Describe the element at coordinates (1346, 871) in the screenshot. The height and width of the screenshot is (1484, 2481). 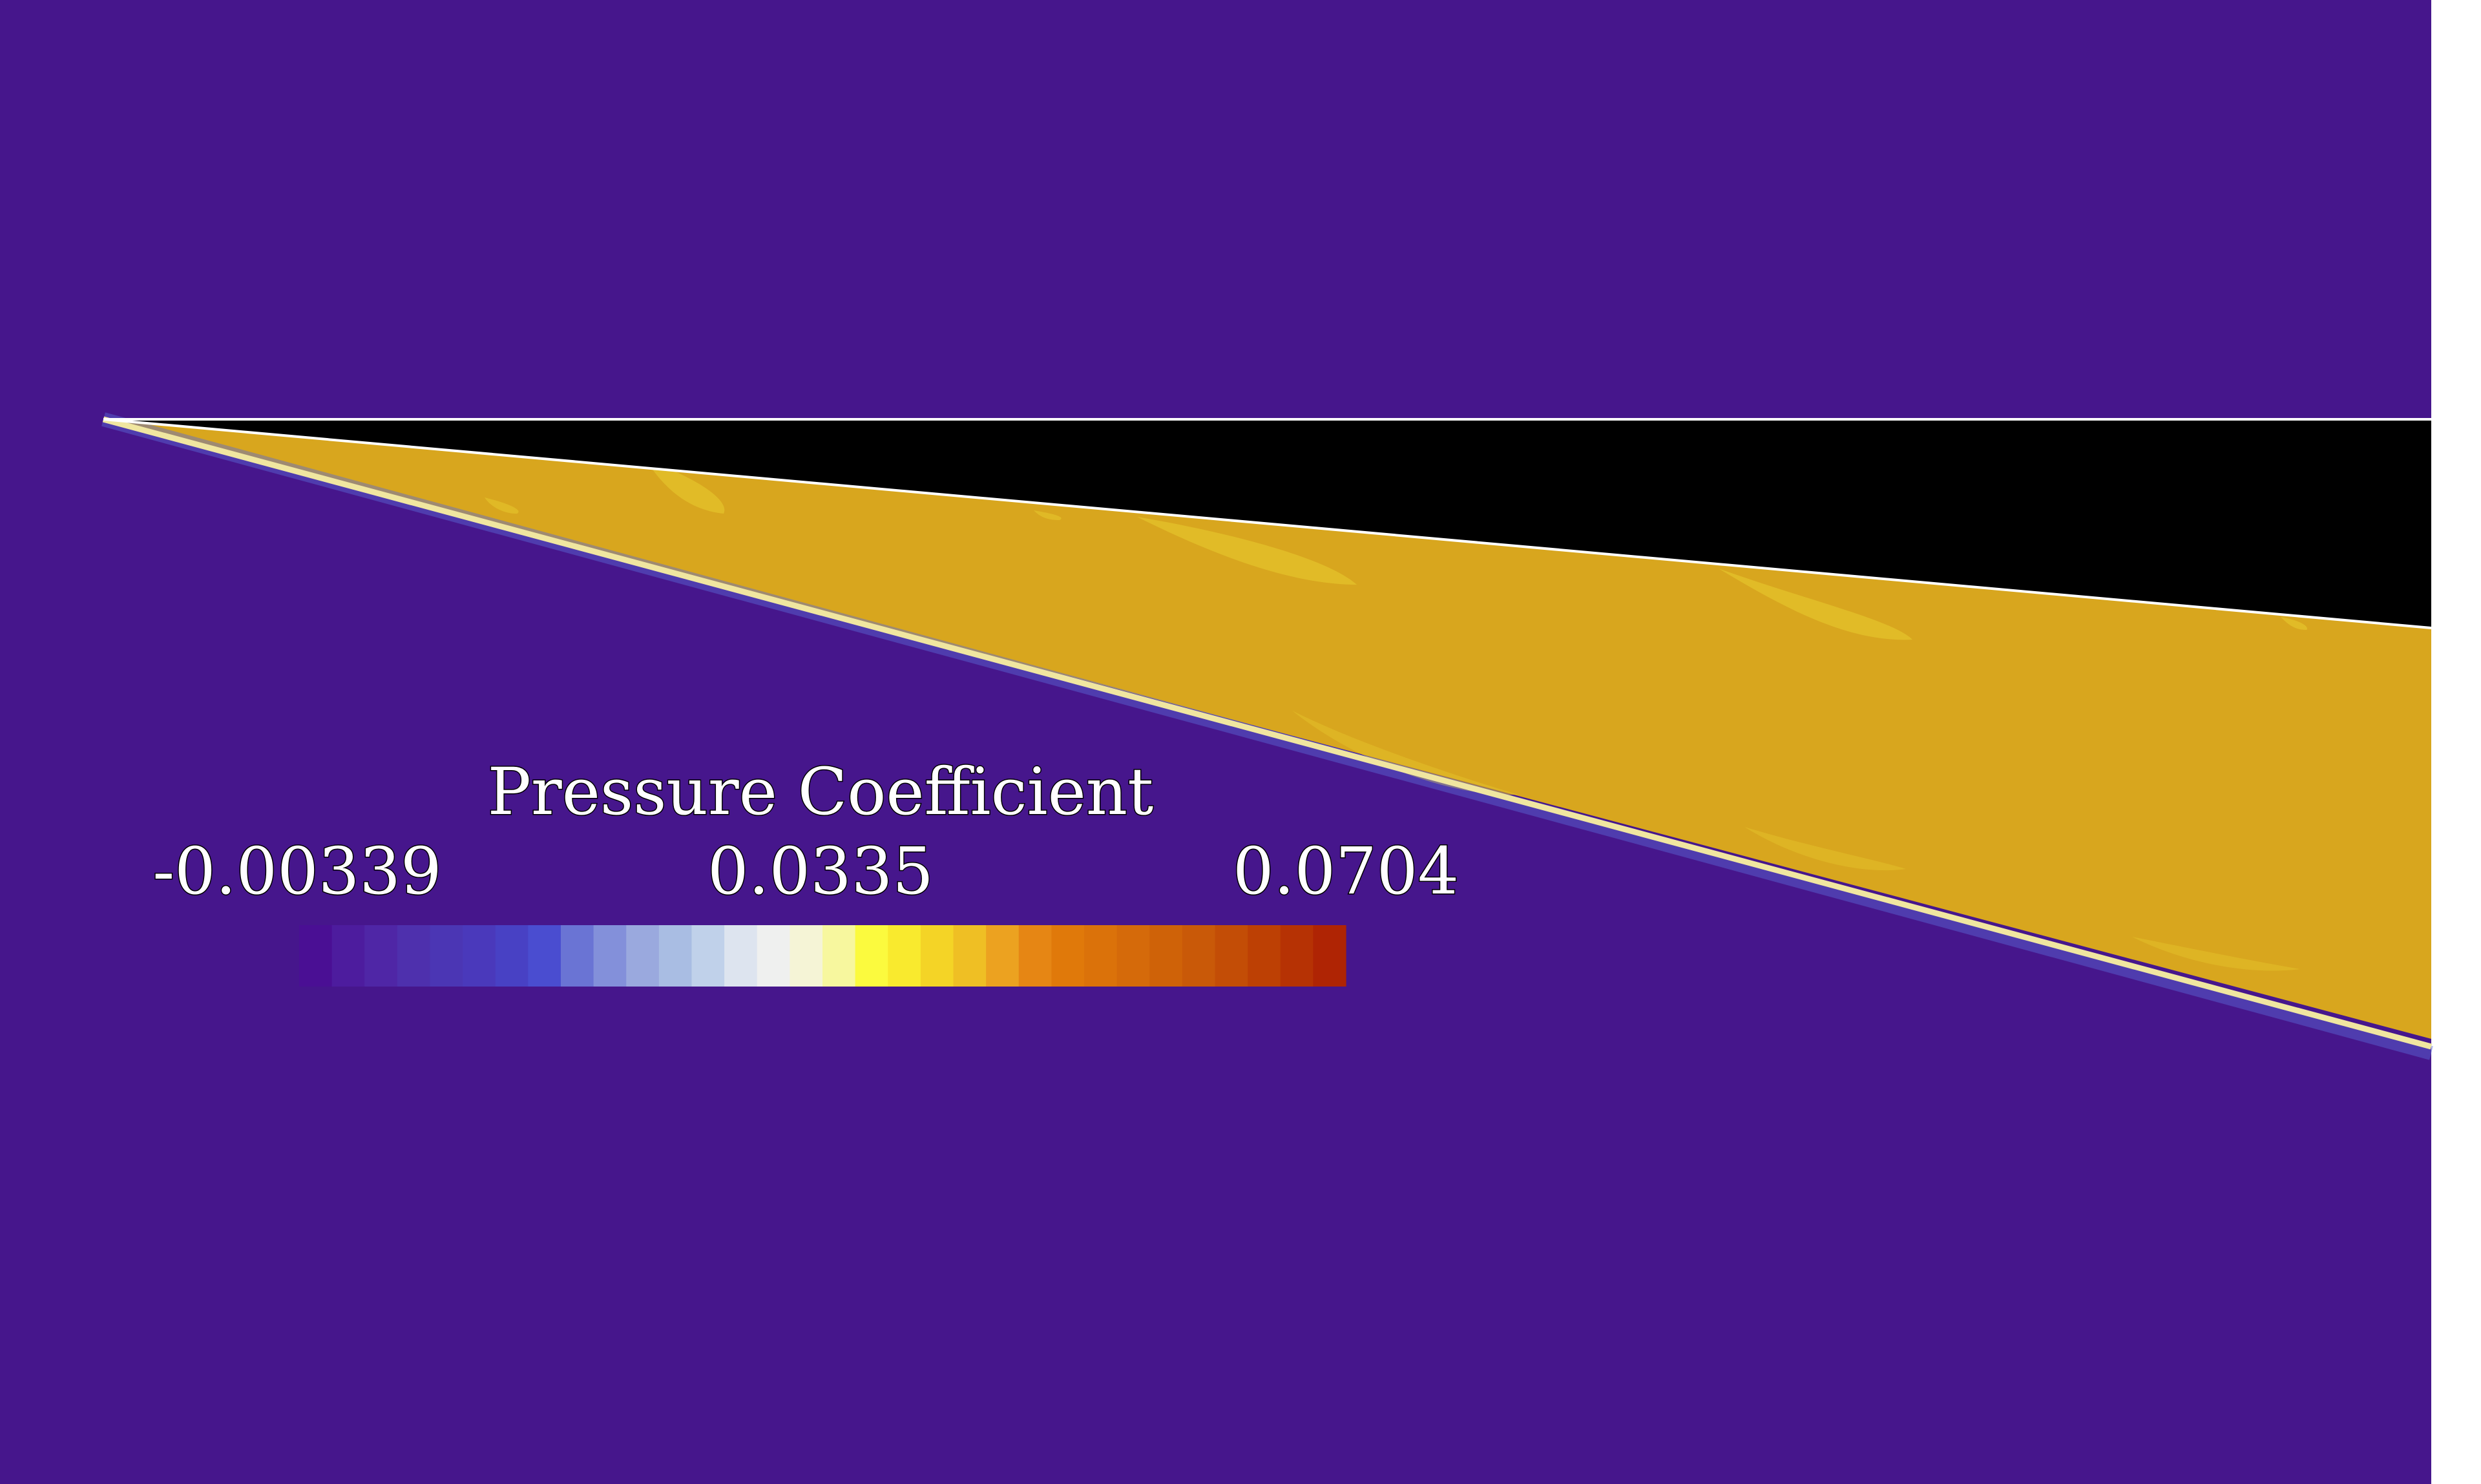
I see `colorbar-max-label: 0.0704` at that location.